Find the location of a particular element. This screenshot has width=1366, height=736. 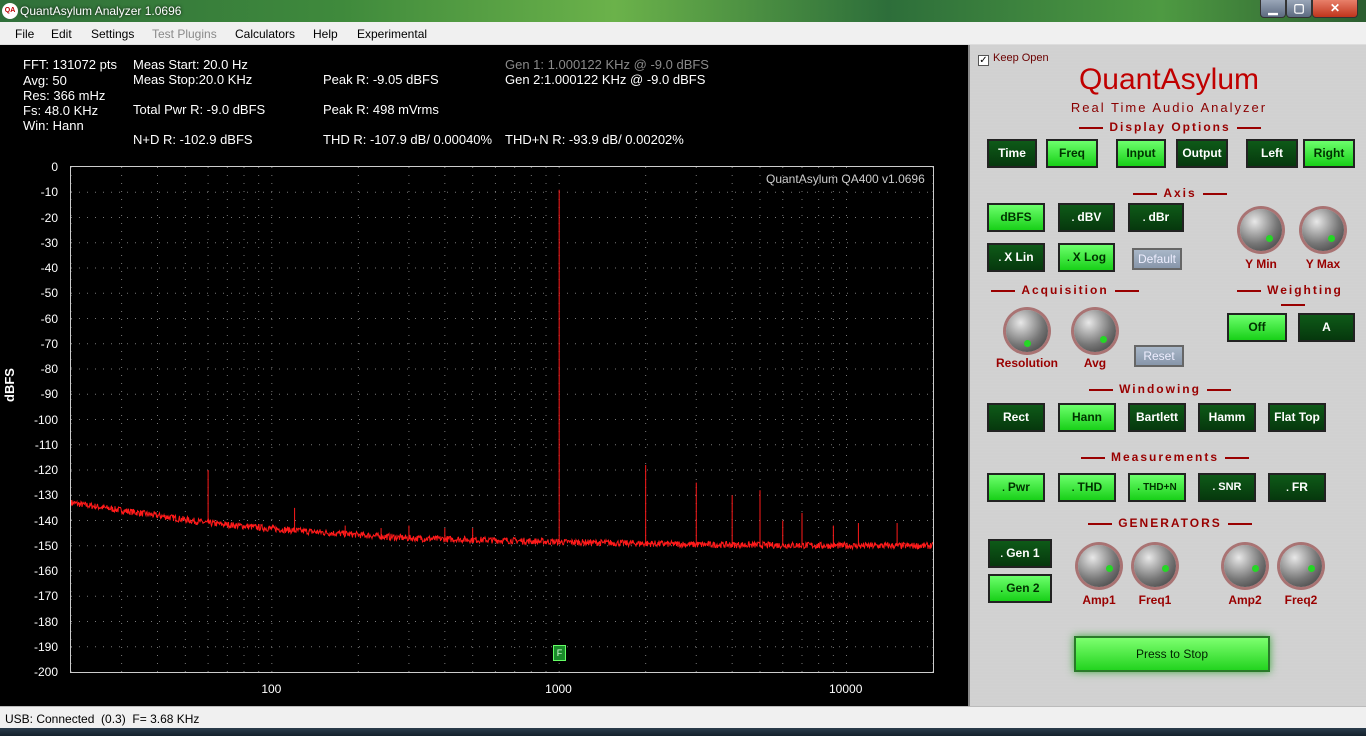

x-log-button: .X Log is located at coordinates (1086, 257).